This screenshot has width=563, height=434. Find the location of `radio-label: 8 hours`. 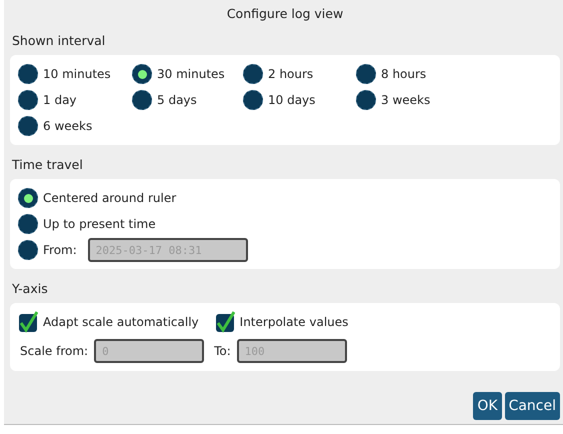

radio-label: 8 hours is located at coordinates (403, 74).